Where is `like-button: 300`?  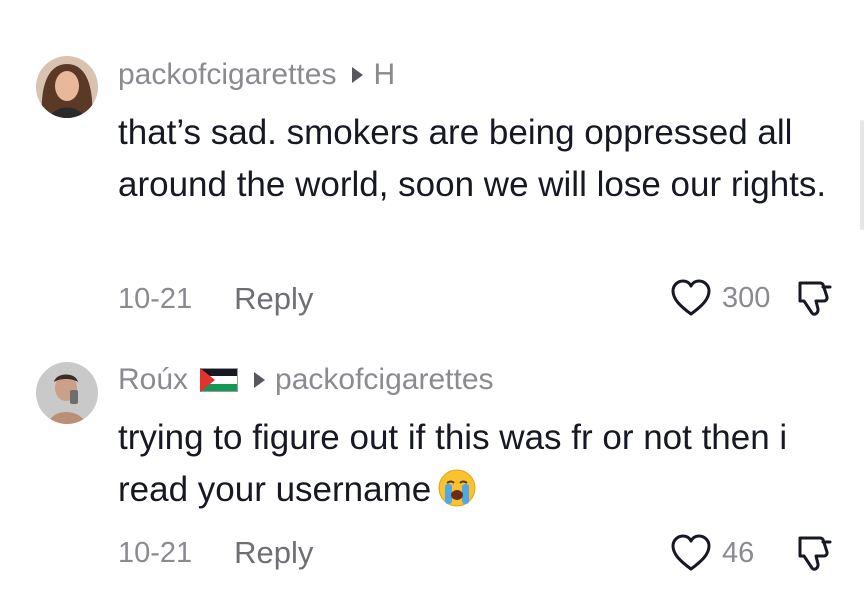
like-button: 300 is located at coordinates (732, 298).